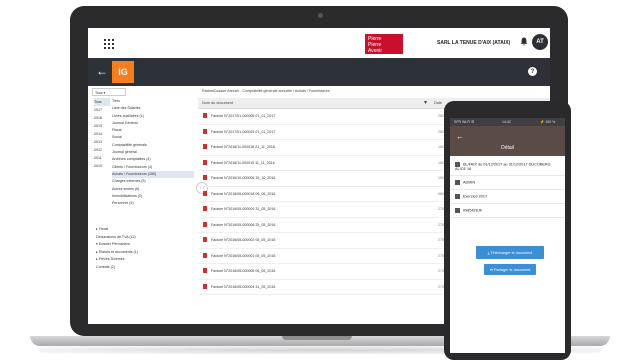 Image resolution: width=629 pixels, height=360 pixels. I want to click on camera-dot, so click(320, 15).